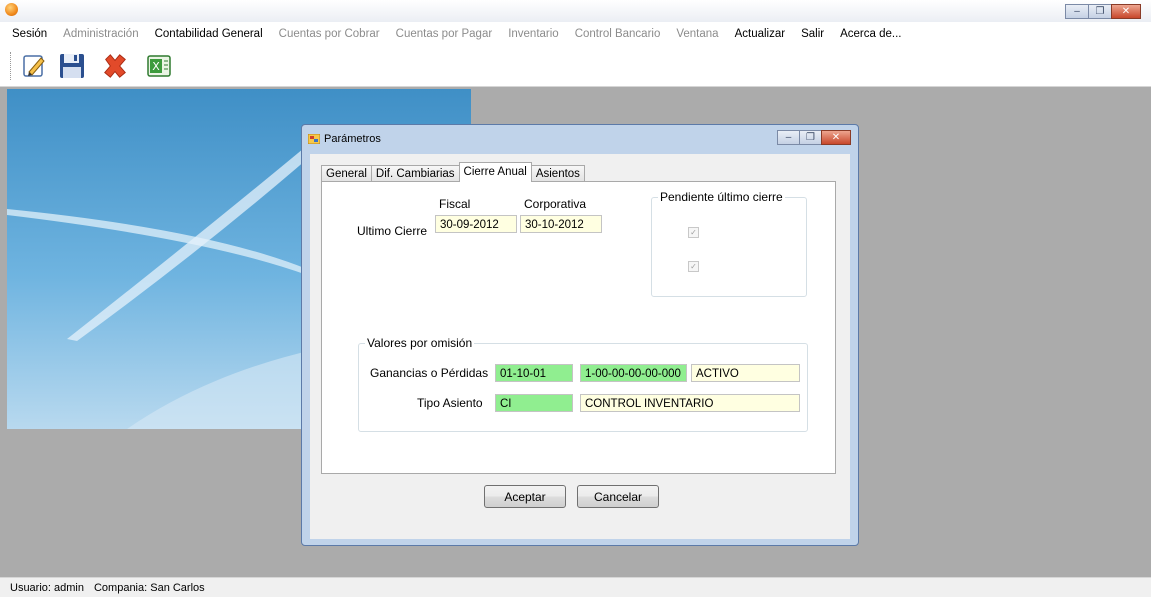 This screenshot has width=1151, height=597. I want to click on pendiente-corporativa-checkbox: ✓, so click(693, 266).